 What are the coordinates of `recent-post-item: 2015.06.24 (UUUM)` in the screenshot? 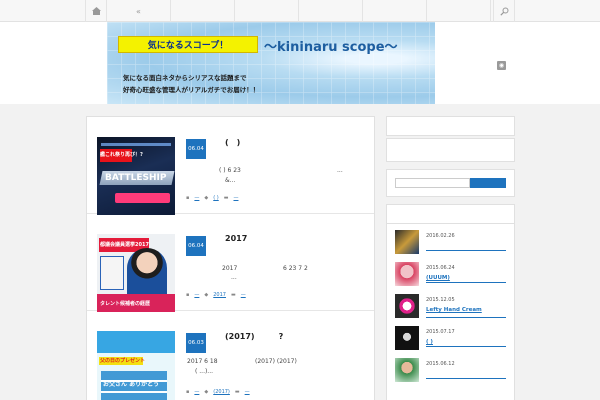 It's located at (452, 277).